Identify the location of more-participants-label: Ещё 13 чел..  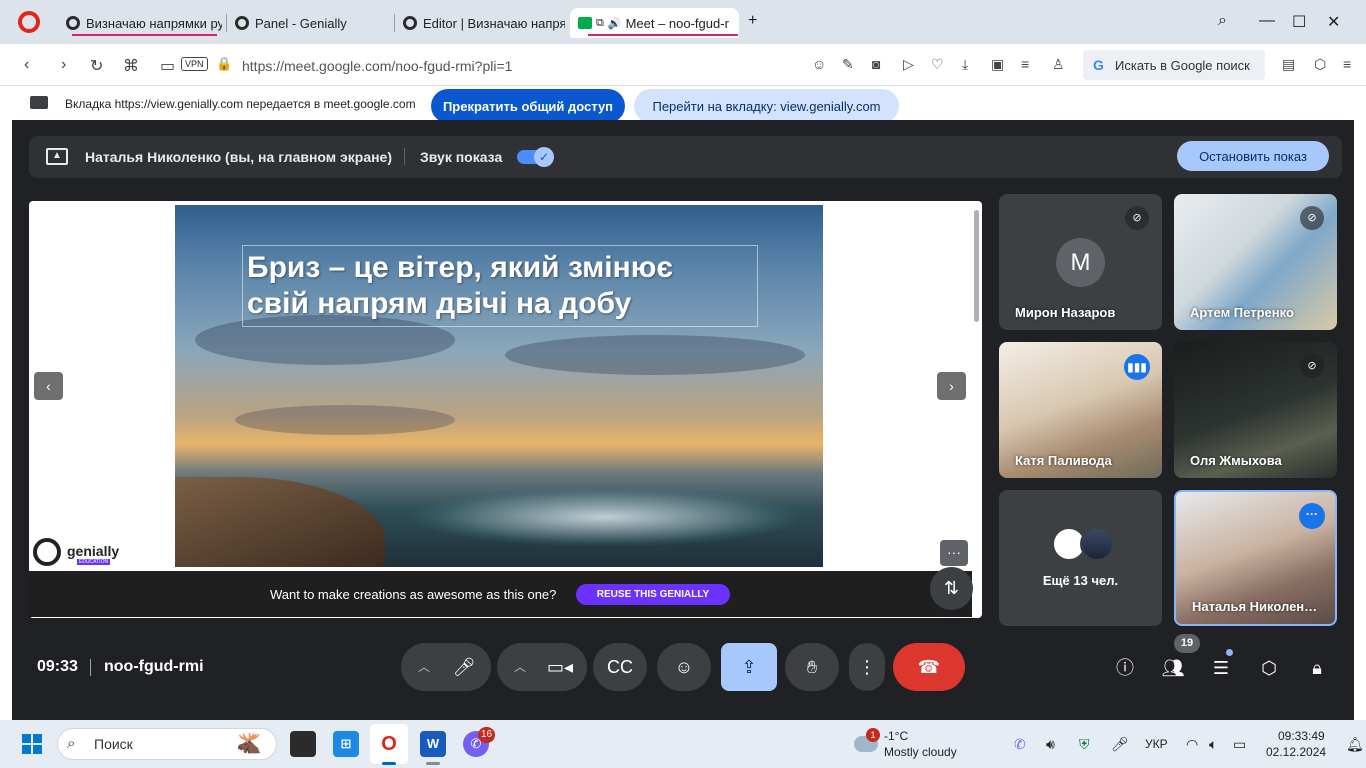
(1080, 580).